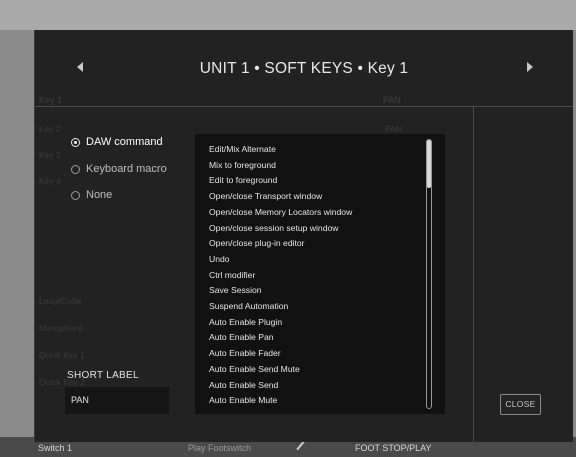  I want to click on list-item: Open/close session setup window, so click(273, 228).